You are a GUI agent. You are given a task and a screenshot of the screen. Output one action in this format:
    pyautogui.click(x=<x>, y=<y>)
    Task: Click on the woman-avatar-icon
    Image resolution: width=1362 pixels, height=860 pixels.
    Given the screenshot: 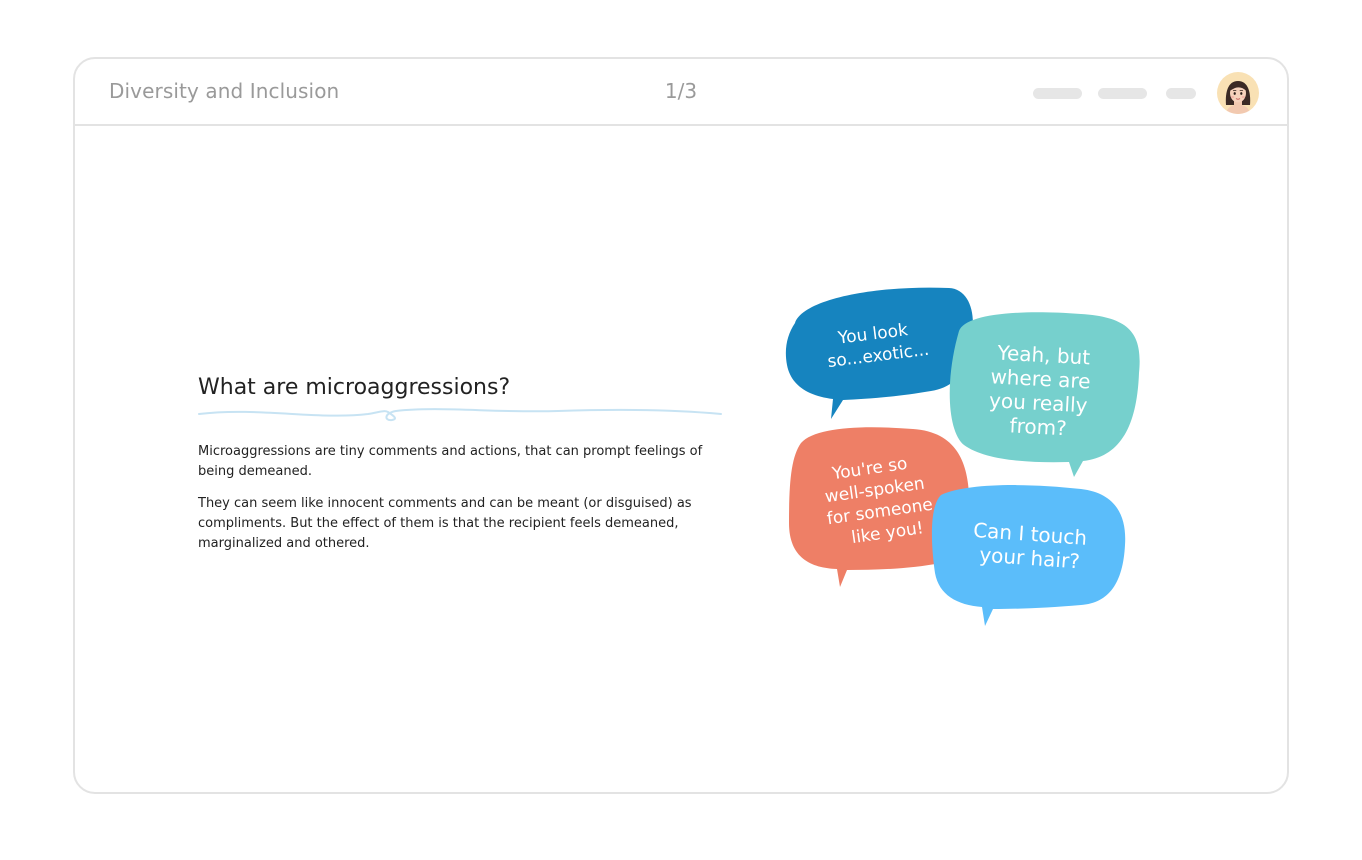 What is the action you would take?
    pyautogui.click(x=1238, y=97)
    